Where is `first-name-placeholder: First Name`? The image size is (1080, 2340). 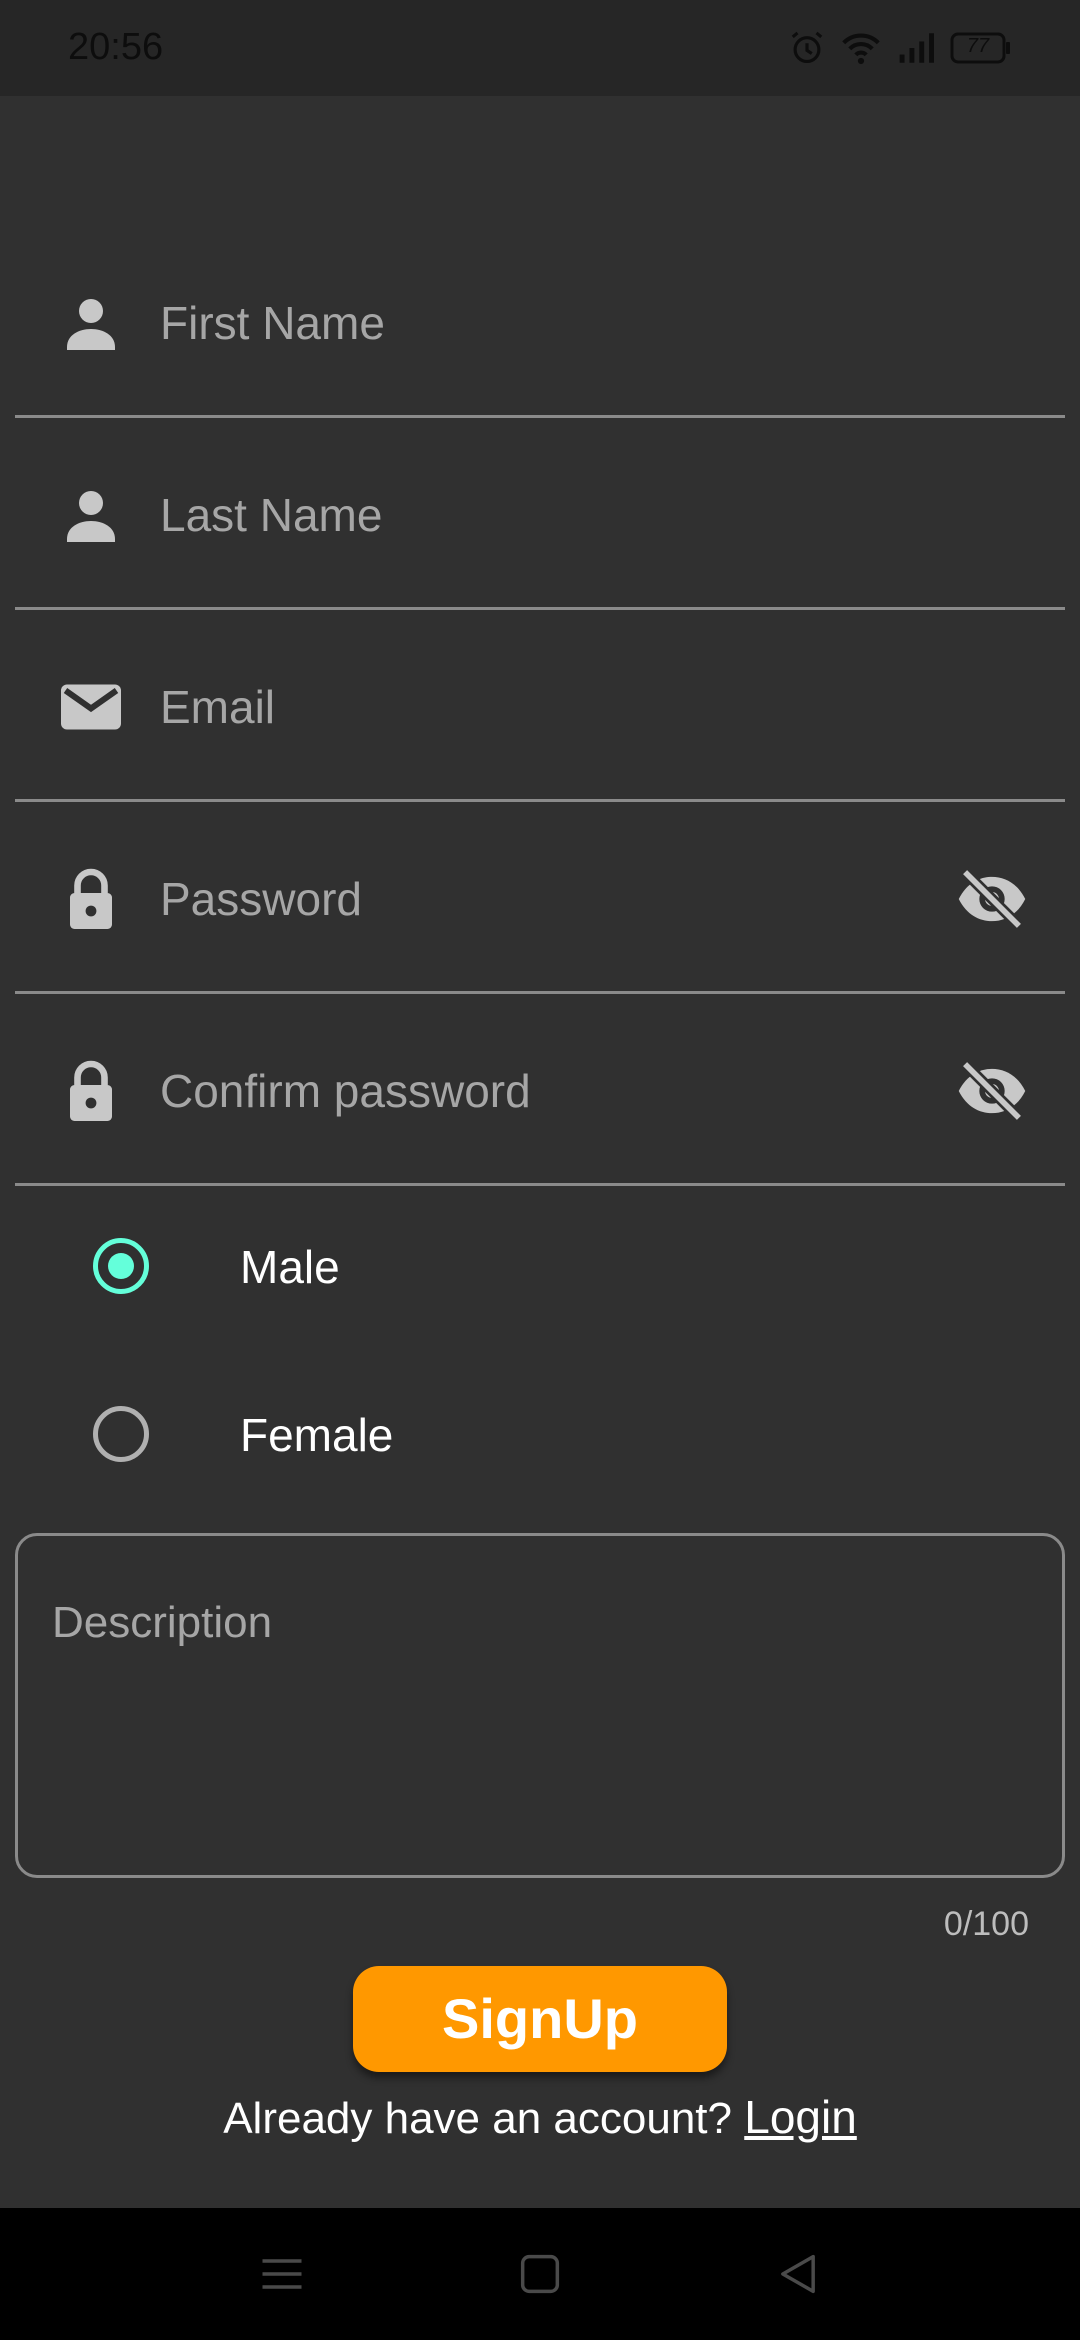 first-name-placeholder: First Name is located at coordinates (272, 323).